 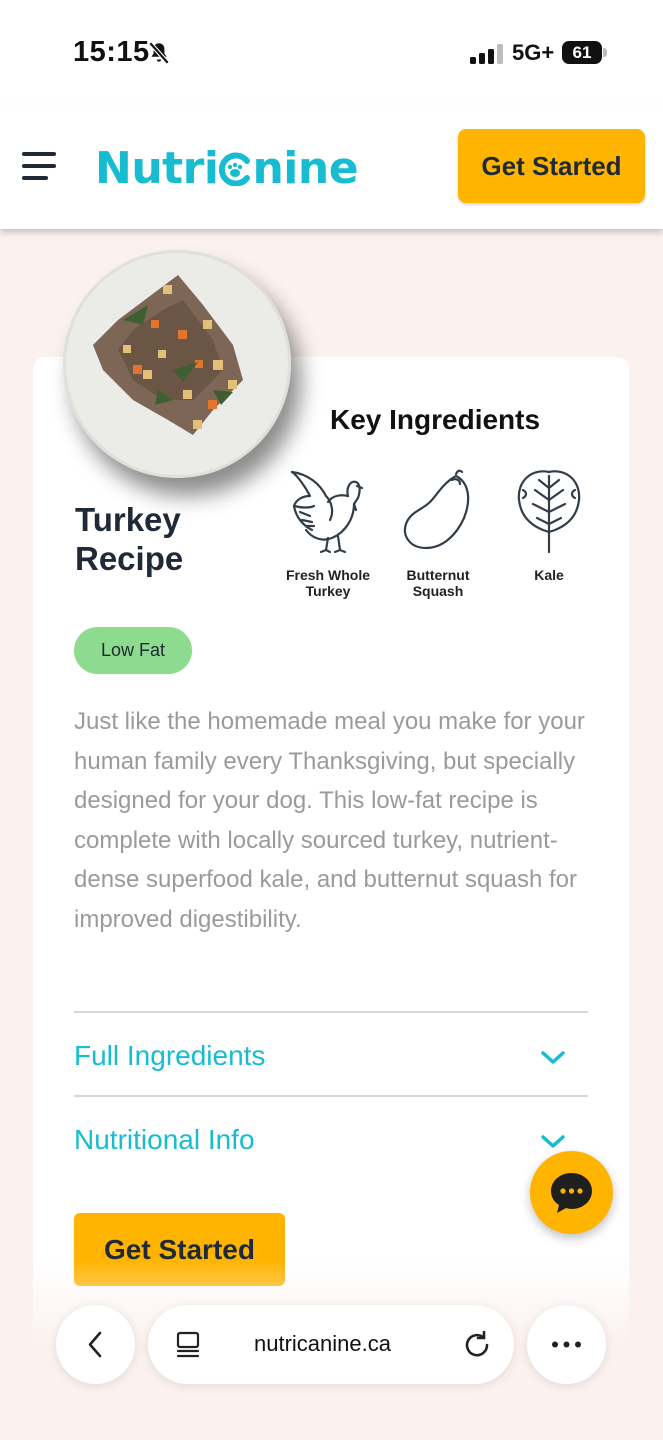 I want to click on address-bar: nutricanine.ca, so click(x=331, y=1344).